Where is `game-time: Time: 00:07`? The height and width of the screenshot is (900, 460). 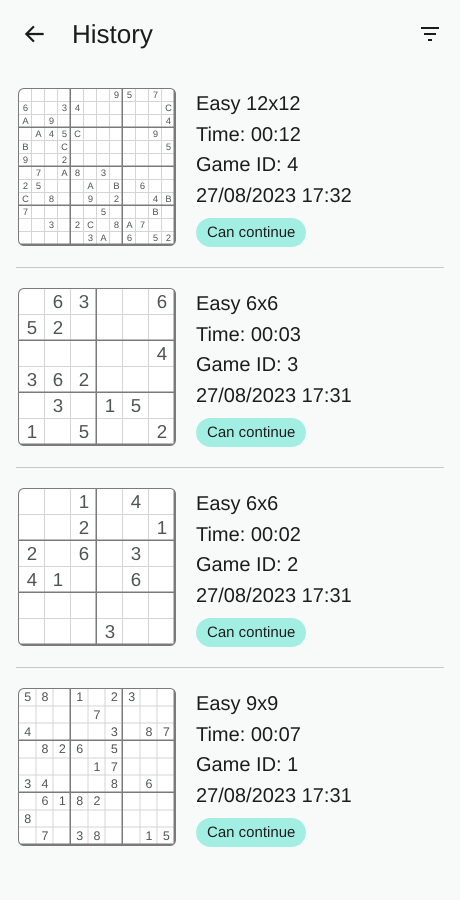
game-time: Time: 00:07 is located at coordinates (248, 735).